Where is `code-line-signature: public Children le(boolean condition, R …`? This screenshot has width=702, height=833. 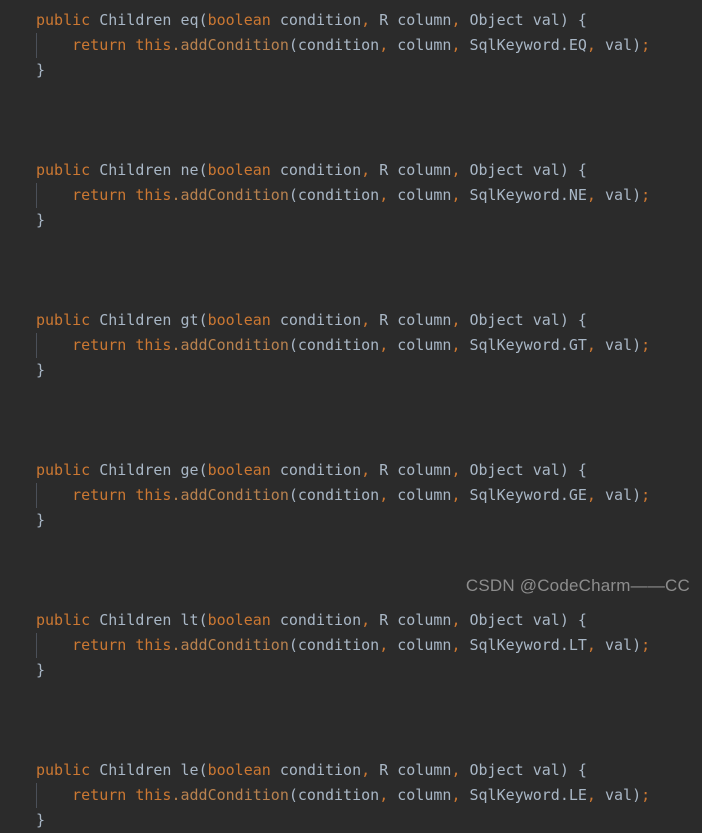
code-line-signature: public Children le(boolean condition, R … is located at coordinates (311, 770).